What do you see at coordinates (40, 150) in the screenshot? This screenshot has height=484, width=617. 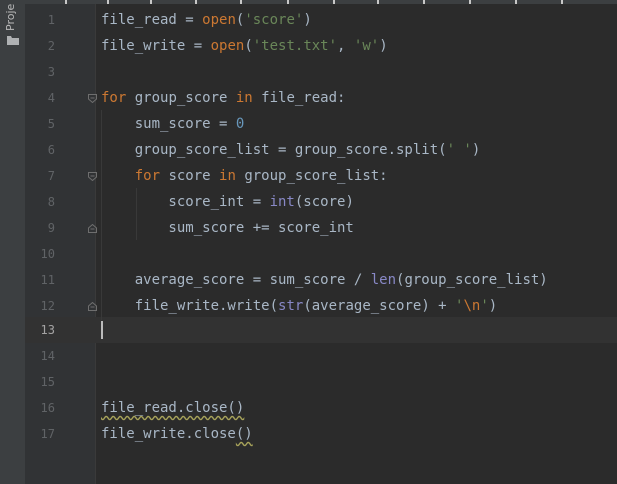 I see `line-number: 6` at bounding box center [40, 150].